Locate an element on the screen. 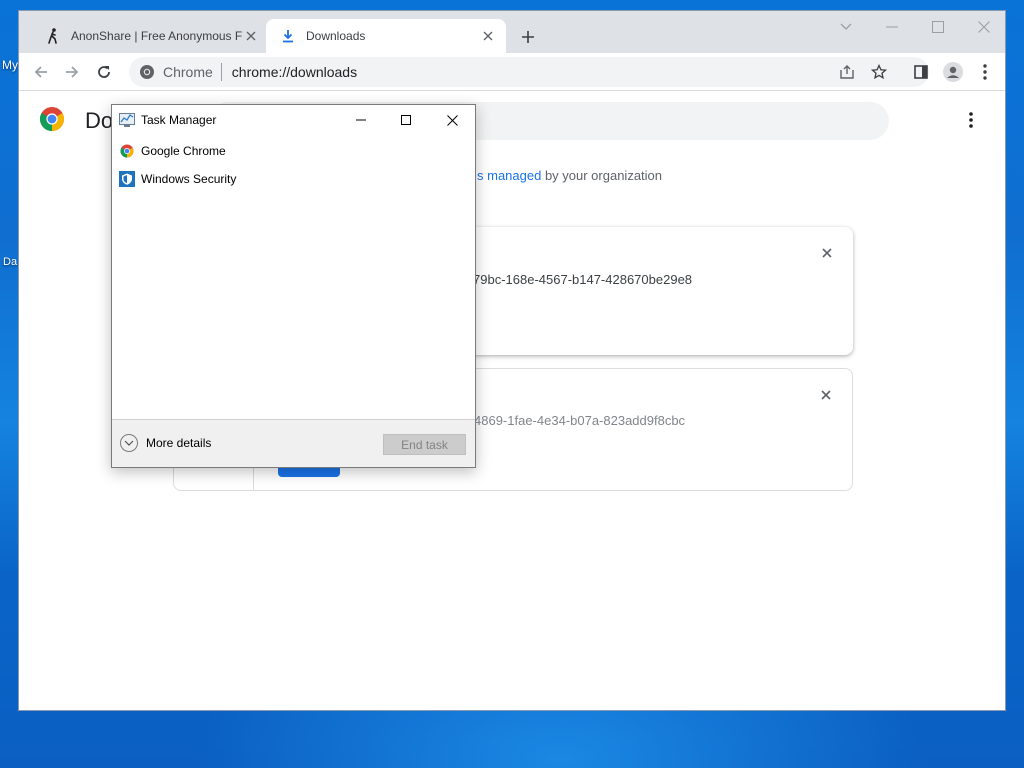 The image size is (1024, 768). minimize-button is located at coordinates (892, 27).